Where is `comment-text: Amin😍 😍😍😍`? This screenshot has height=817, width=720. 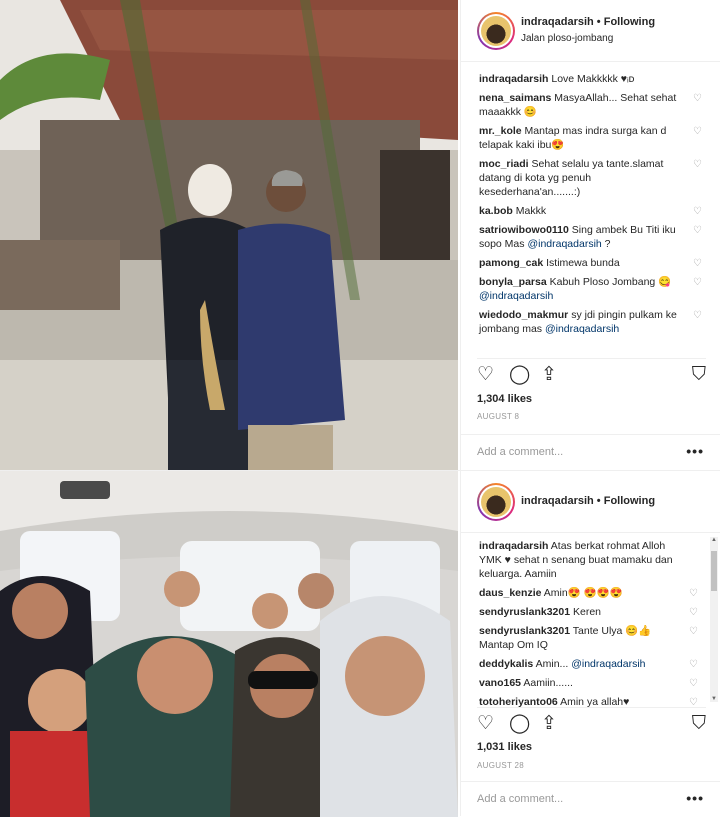
comment-text: Amin😍 😍😍😍 is located at coordinates (582, 593).